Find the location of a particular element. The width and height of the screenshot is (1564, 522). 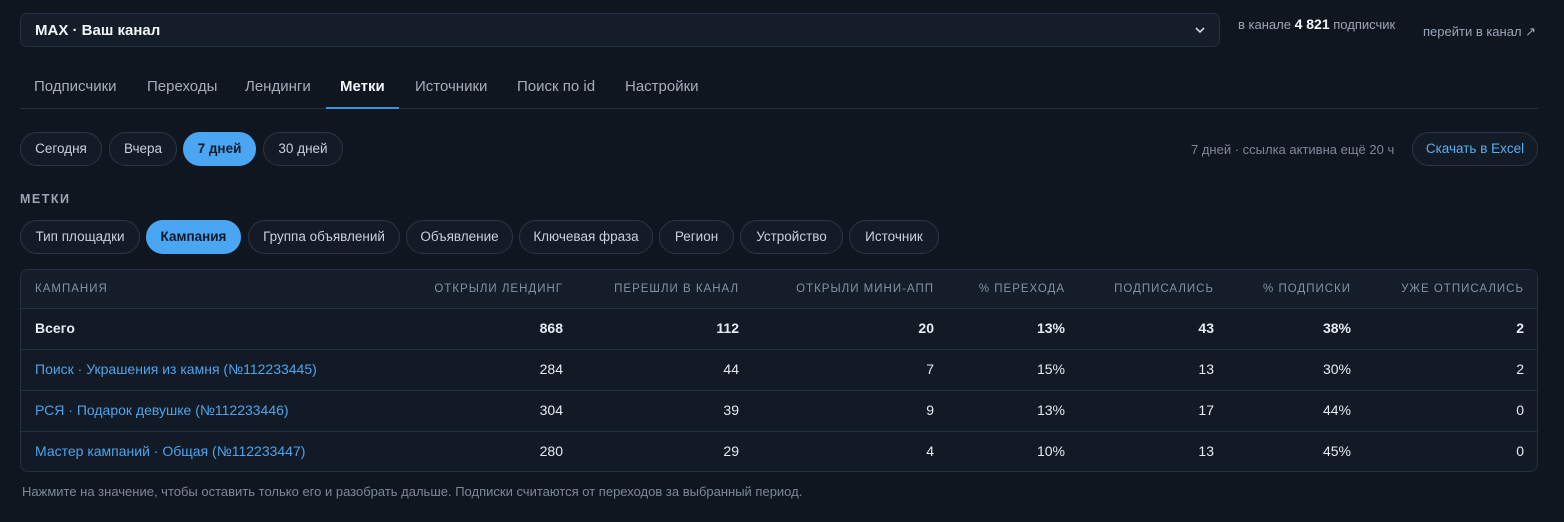

subscriber-count: в канале 4 821 подписчик is located at coordinates (1316, 24).